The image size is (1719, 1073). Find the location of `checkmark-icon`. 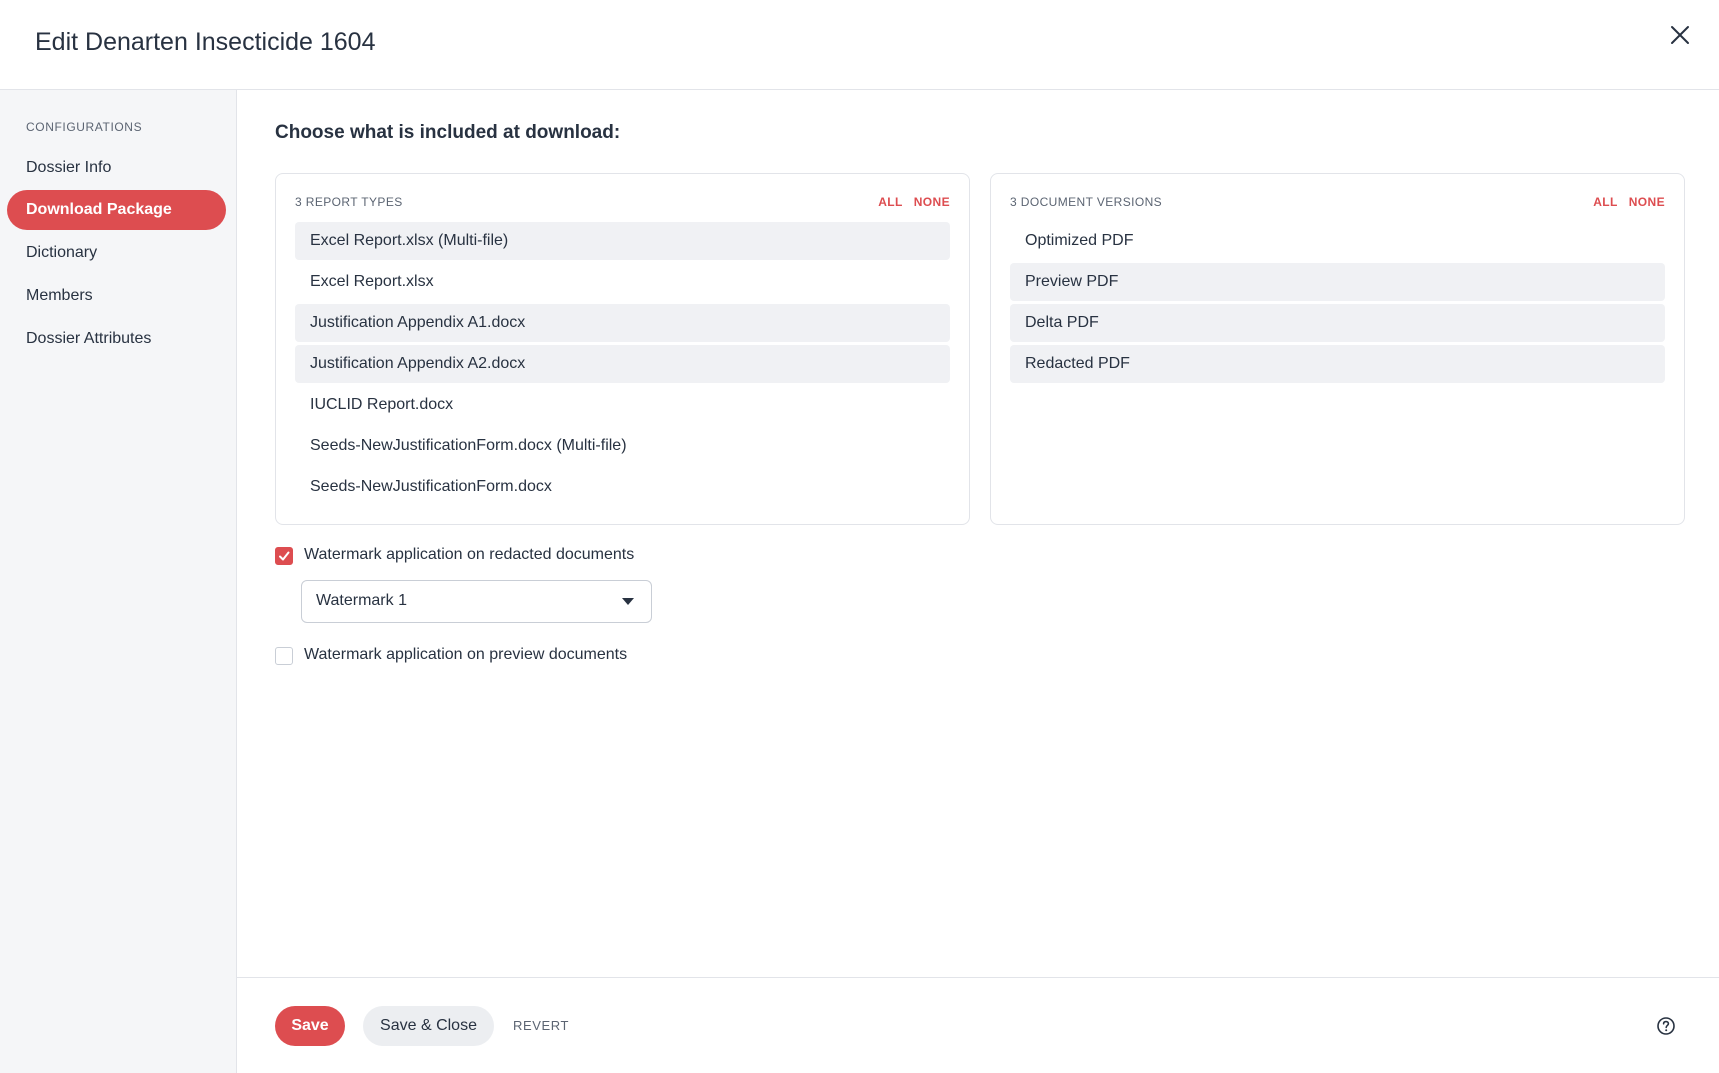

checkmark-icon is located at coordinates (284, 556).